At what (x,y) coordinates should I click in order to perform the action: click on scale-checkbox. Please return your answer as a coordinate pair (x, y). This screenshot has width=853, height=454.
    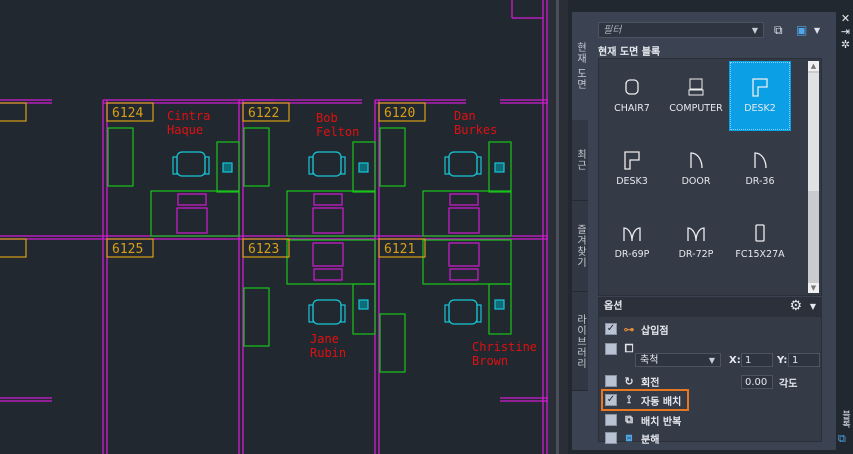
    Looking at the image, I should click on (611, 349).